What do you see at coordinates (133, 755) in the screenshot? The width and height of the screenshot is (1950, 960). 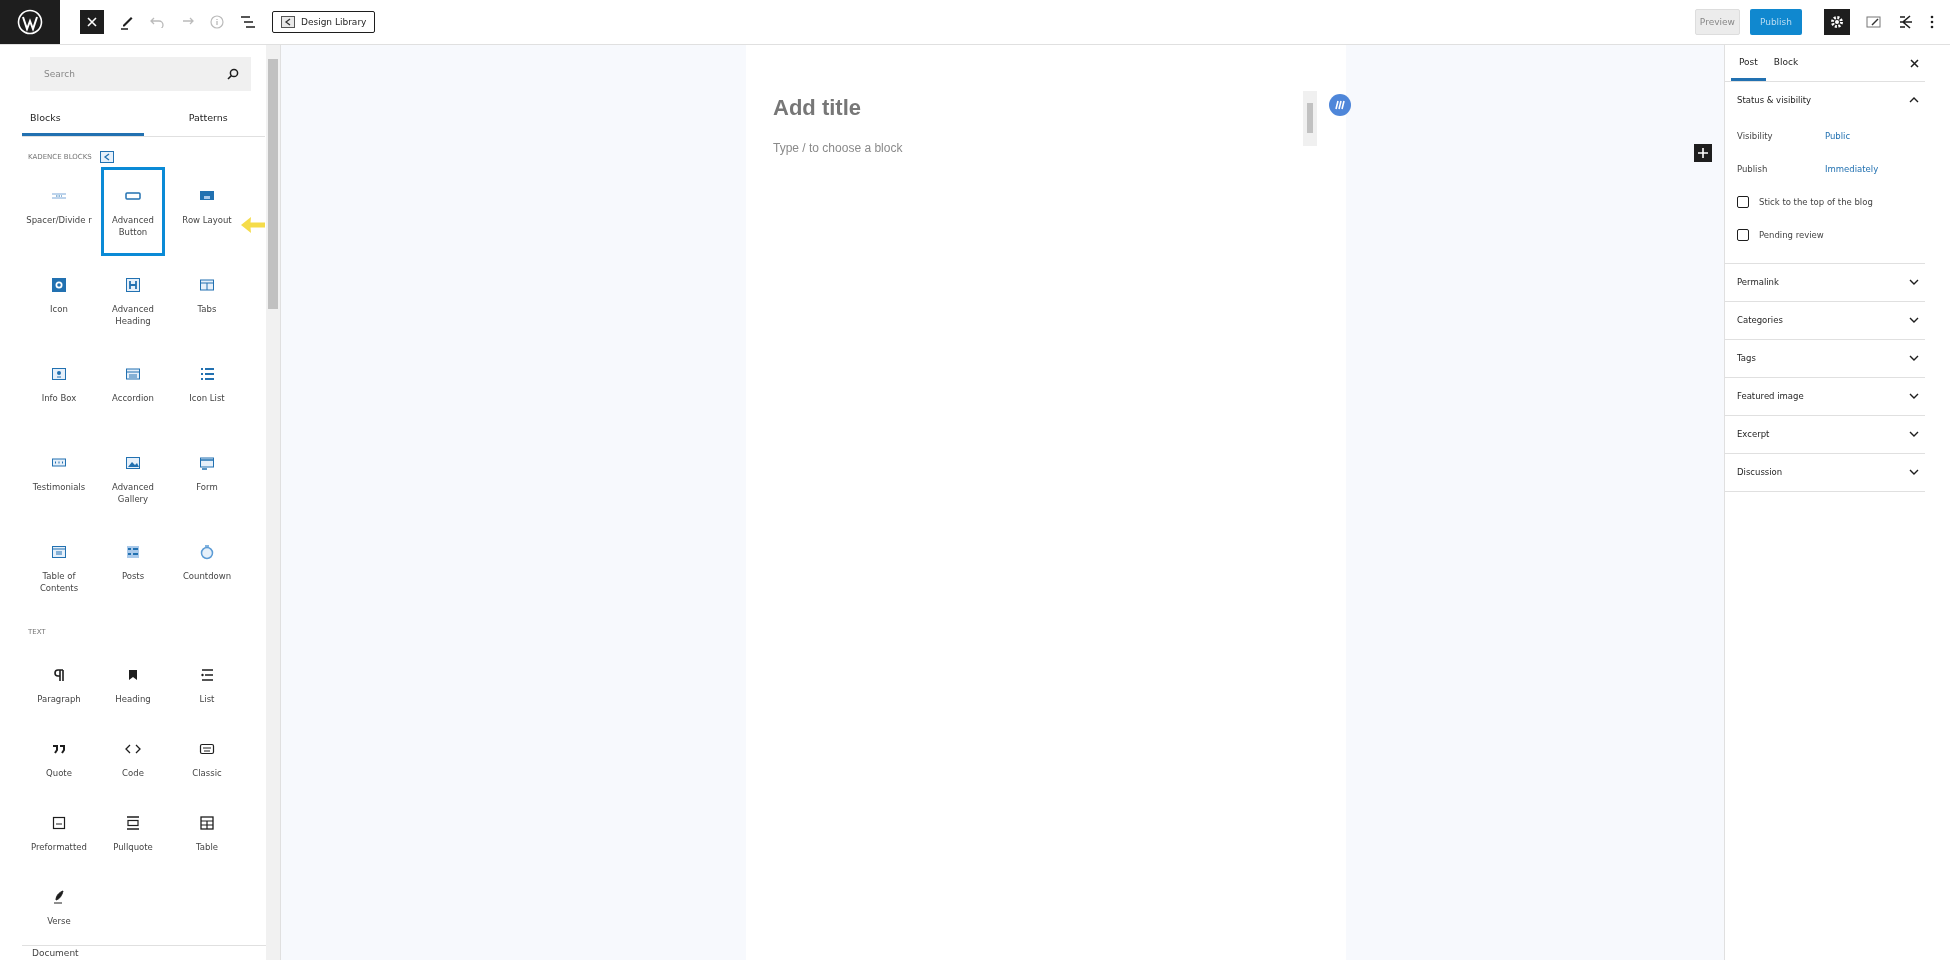 I see `block-item: Code` at bounding box center [133, 755].